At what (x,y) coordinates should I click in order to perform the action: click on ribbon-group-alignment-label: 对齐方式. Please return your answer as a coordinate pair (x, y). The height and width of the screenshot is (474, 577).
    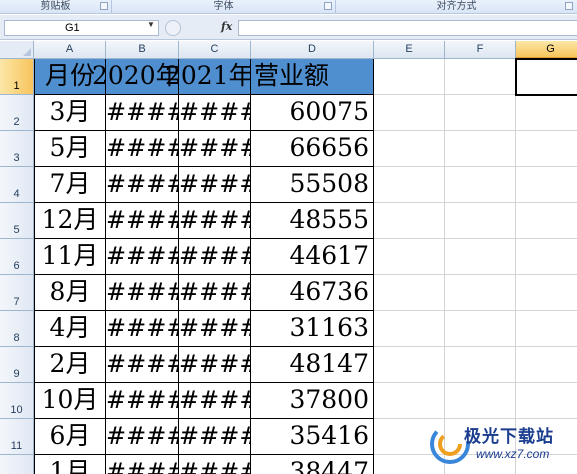
    Looking at the image, I should click on (456, 6).